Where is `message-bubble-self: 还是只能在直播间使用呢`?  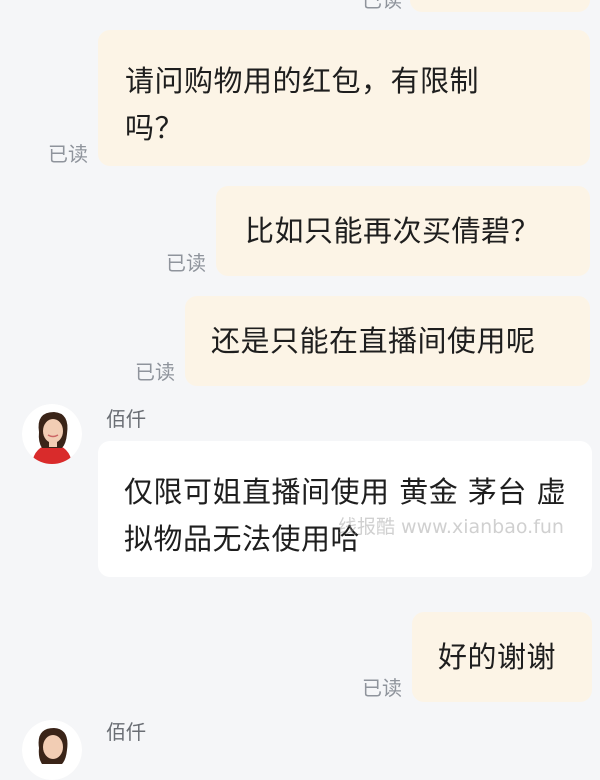
message-bubble-self: 还是只能在直播间使用呢 is located at coordinates (387, 341).